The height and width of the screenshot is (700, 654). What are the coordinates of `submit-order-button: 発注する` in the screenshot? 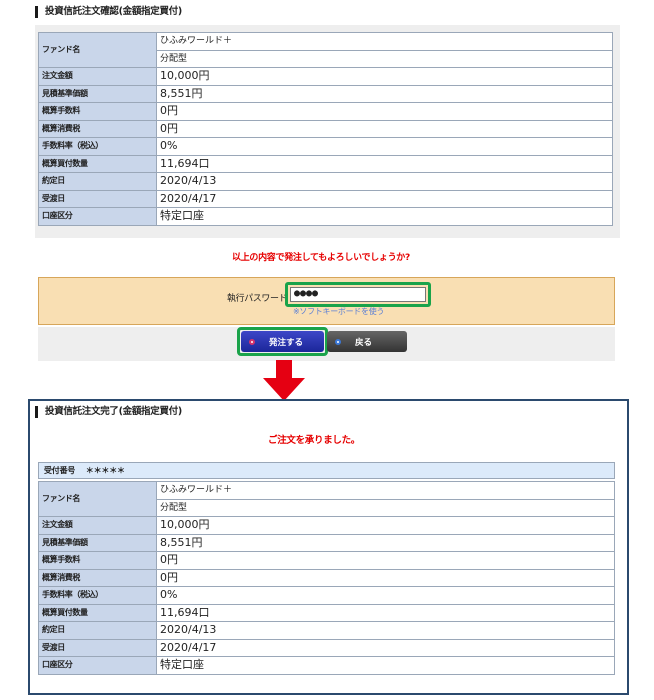 It's located at (282, 341).